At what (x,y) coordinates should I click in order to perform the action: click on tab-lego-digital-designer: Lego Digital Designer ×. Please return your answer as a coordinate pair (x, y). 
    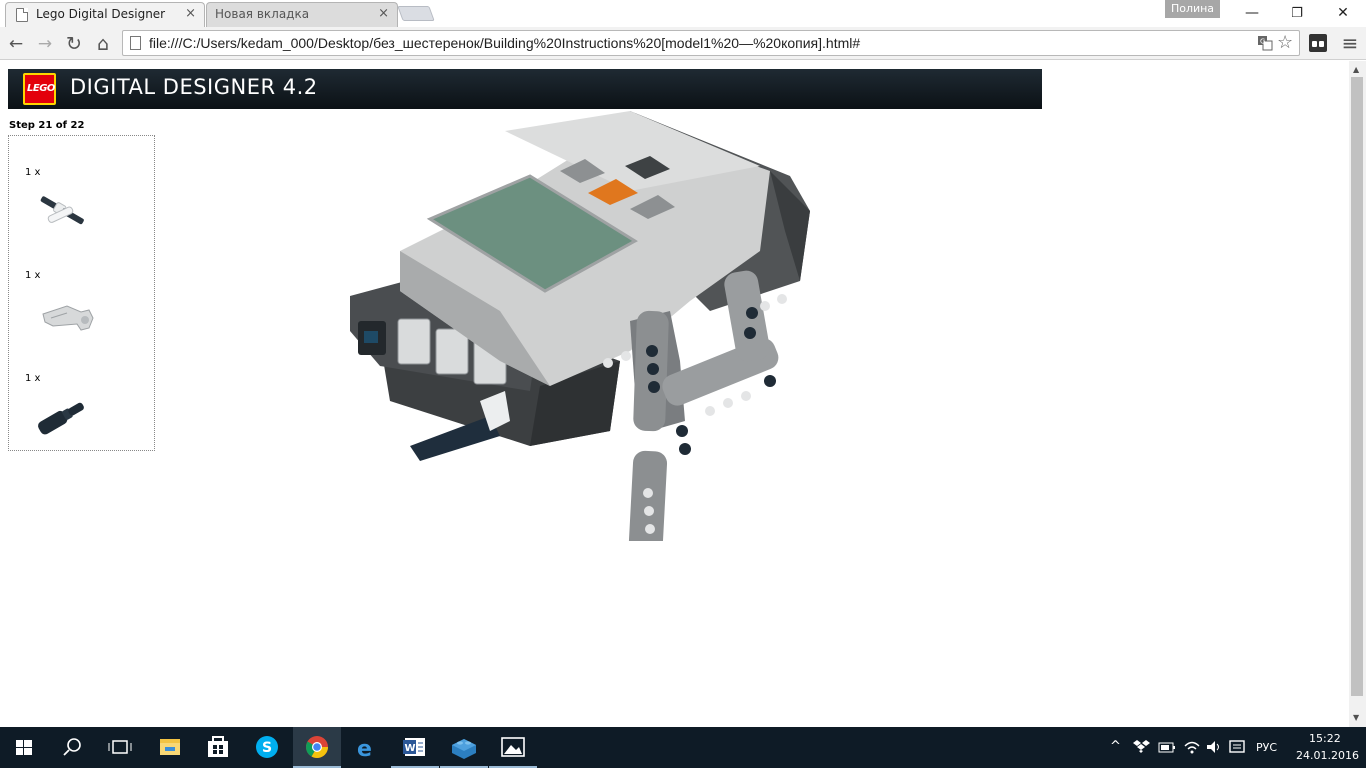
    Looking at the image, I should click on (105, 14).